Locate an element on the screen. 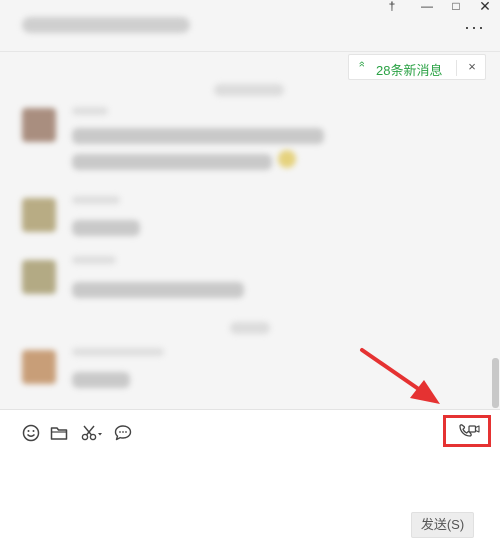 This screenshot has height=540, width=500. send-button: 发送(S) is located at coordinates (442, 525).